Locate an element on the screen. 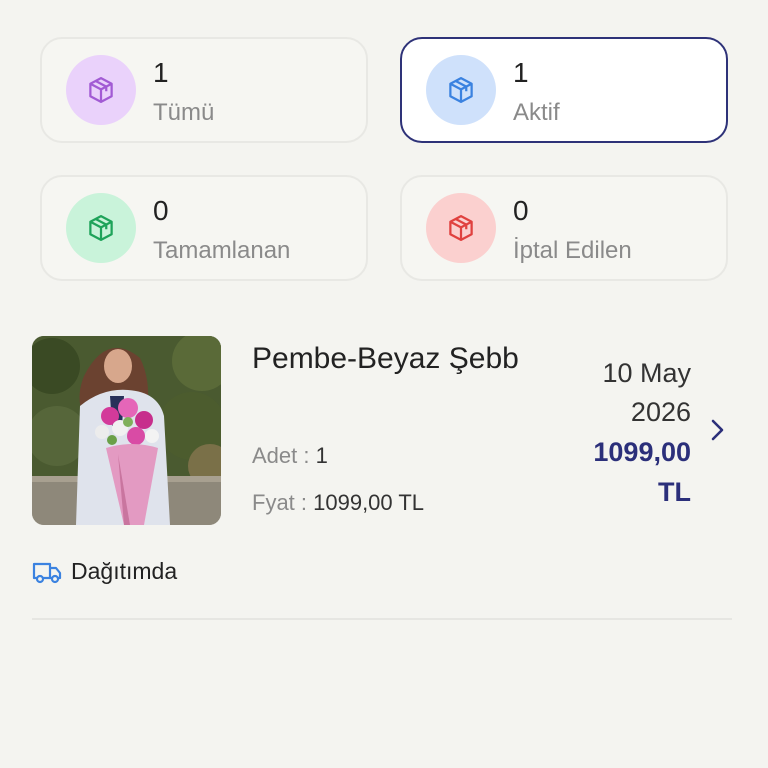 The width and height of the screenshot is (768, 768). stat-card-completed: 0 Tamamlanan is located at coordinates (204, 228).